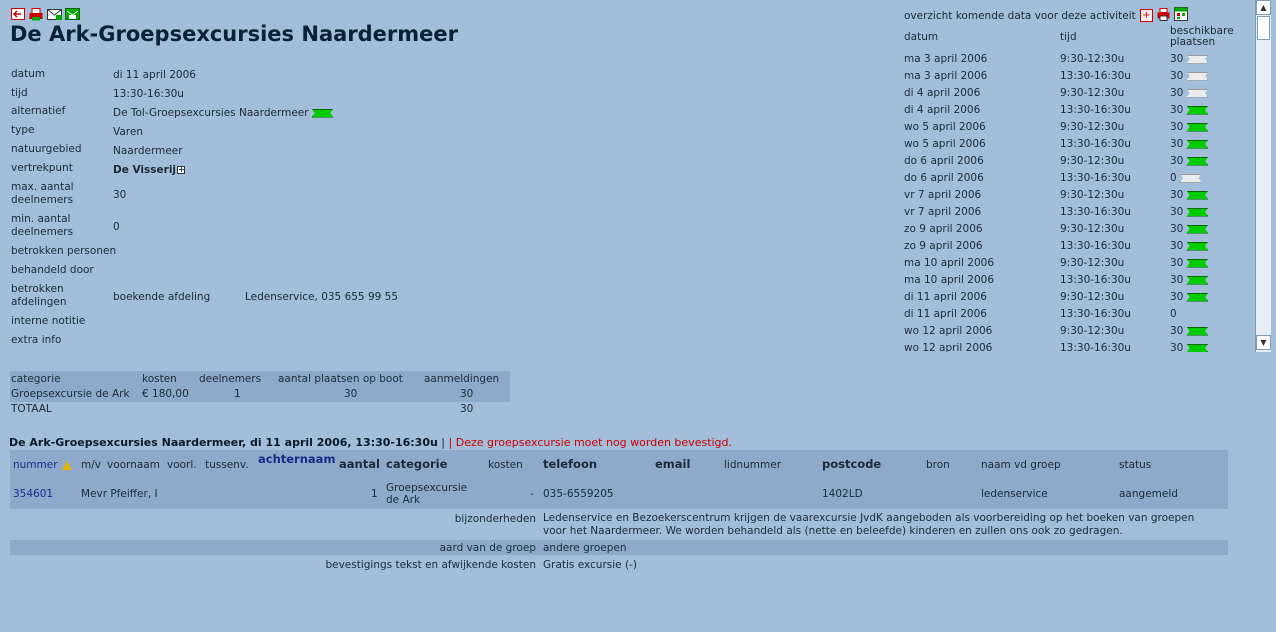 Image resolution: width=1276 pixels, height=632 pixels. What do you see at coordinates (359, 464) in the screenshot?
I see `aantal-header: aantal` at bounding box center [359, 464].